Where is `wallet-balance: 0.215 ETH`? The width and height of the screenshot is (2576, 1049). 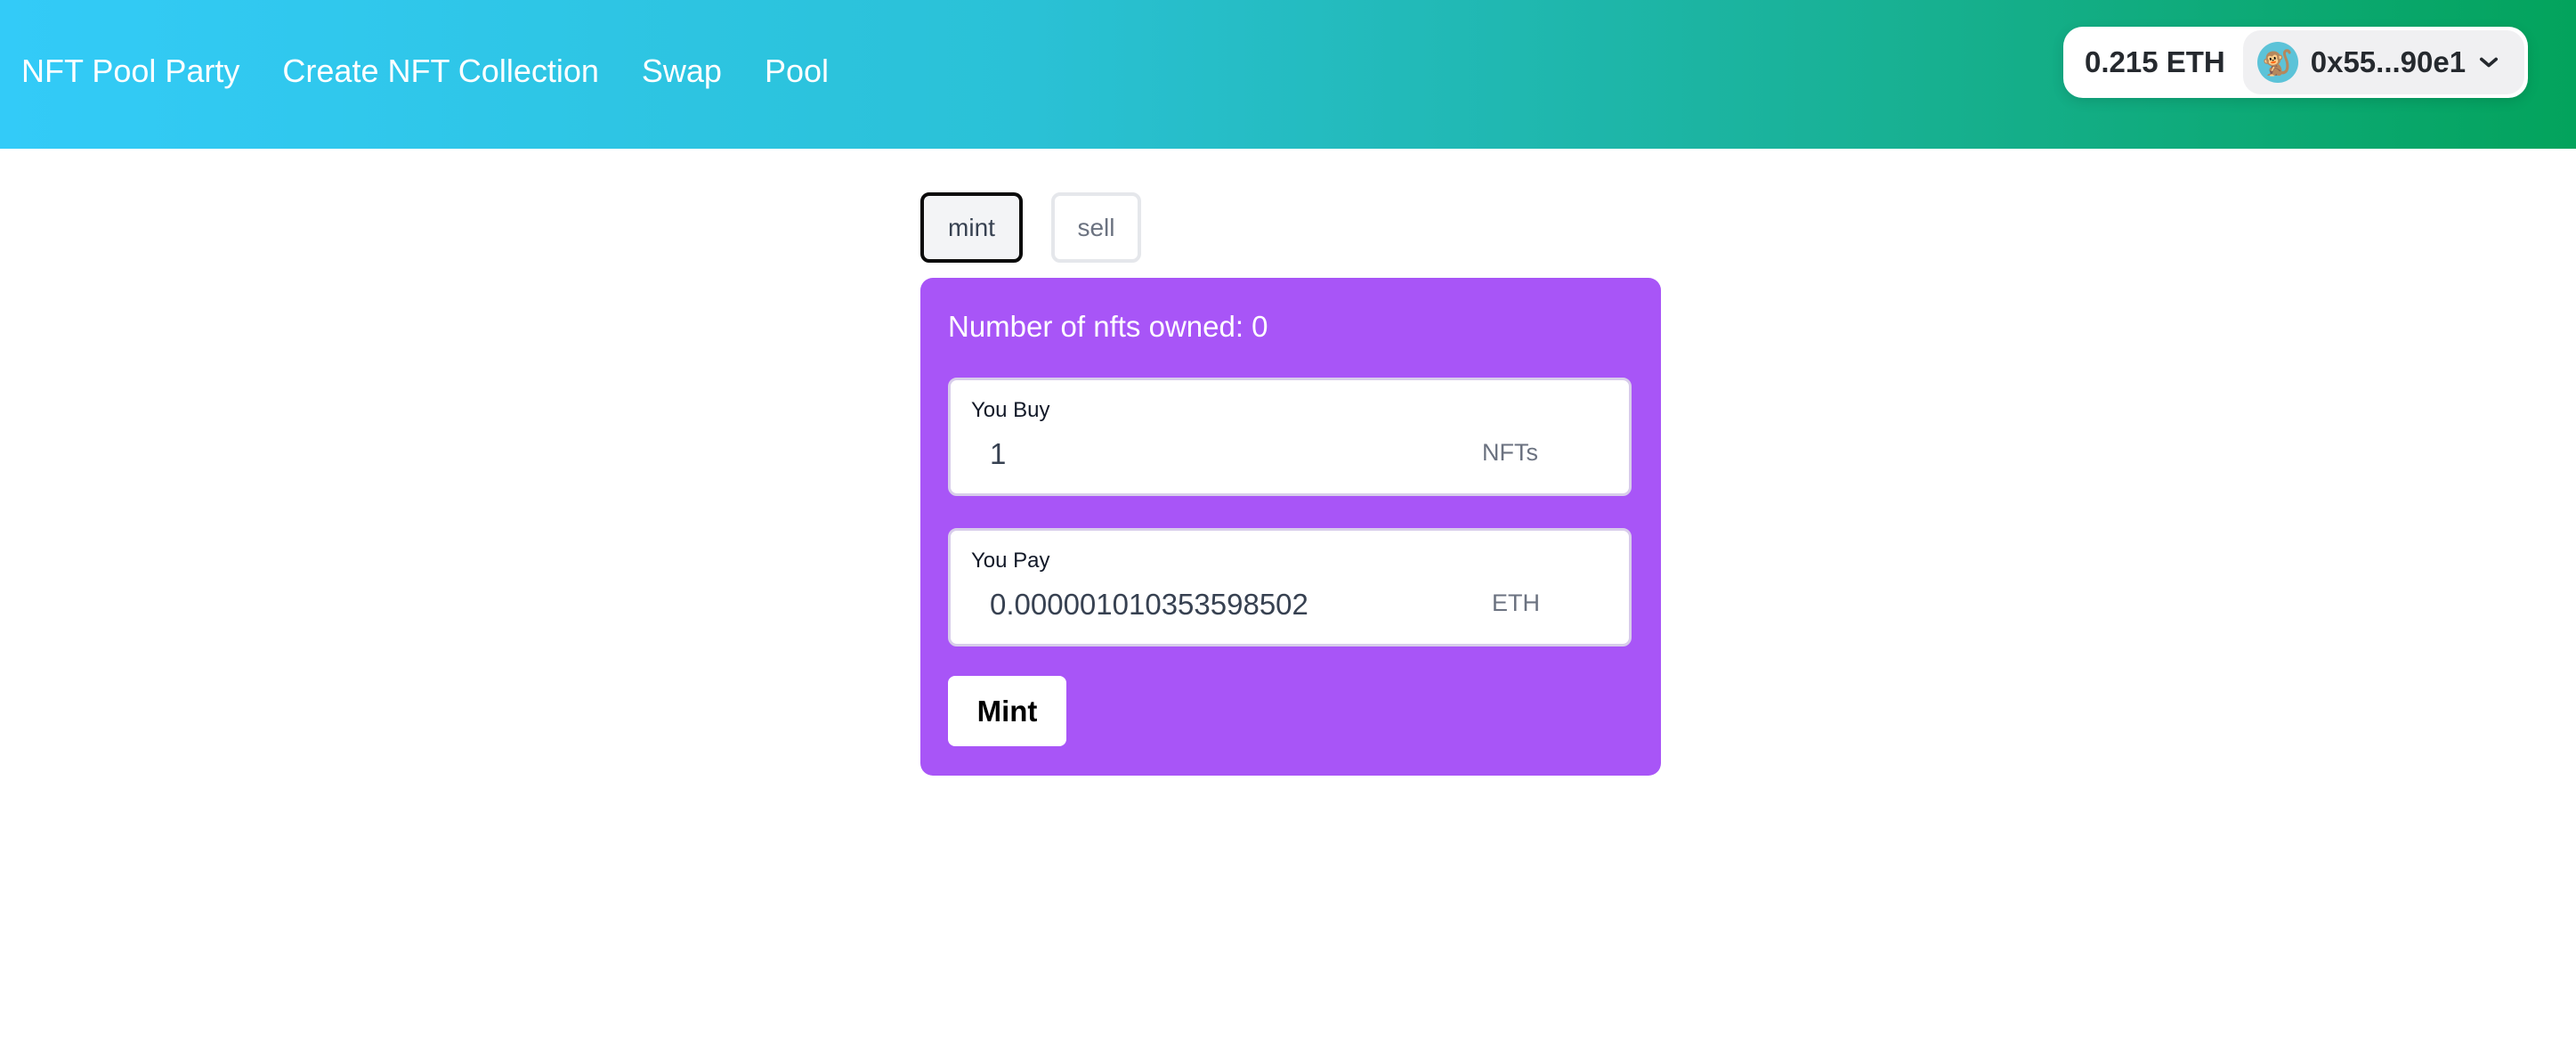 wallet-balance: 0.215 ETH is located at coordinates (2155, 62).